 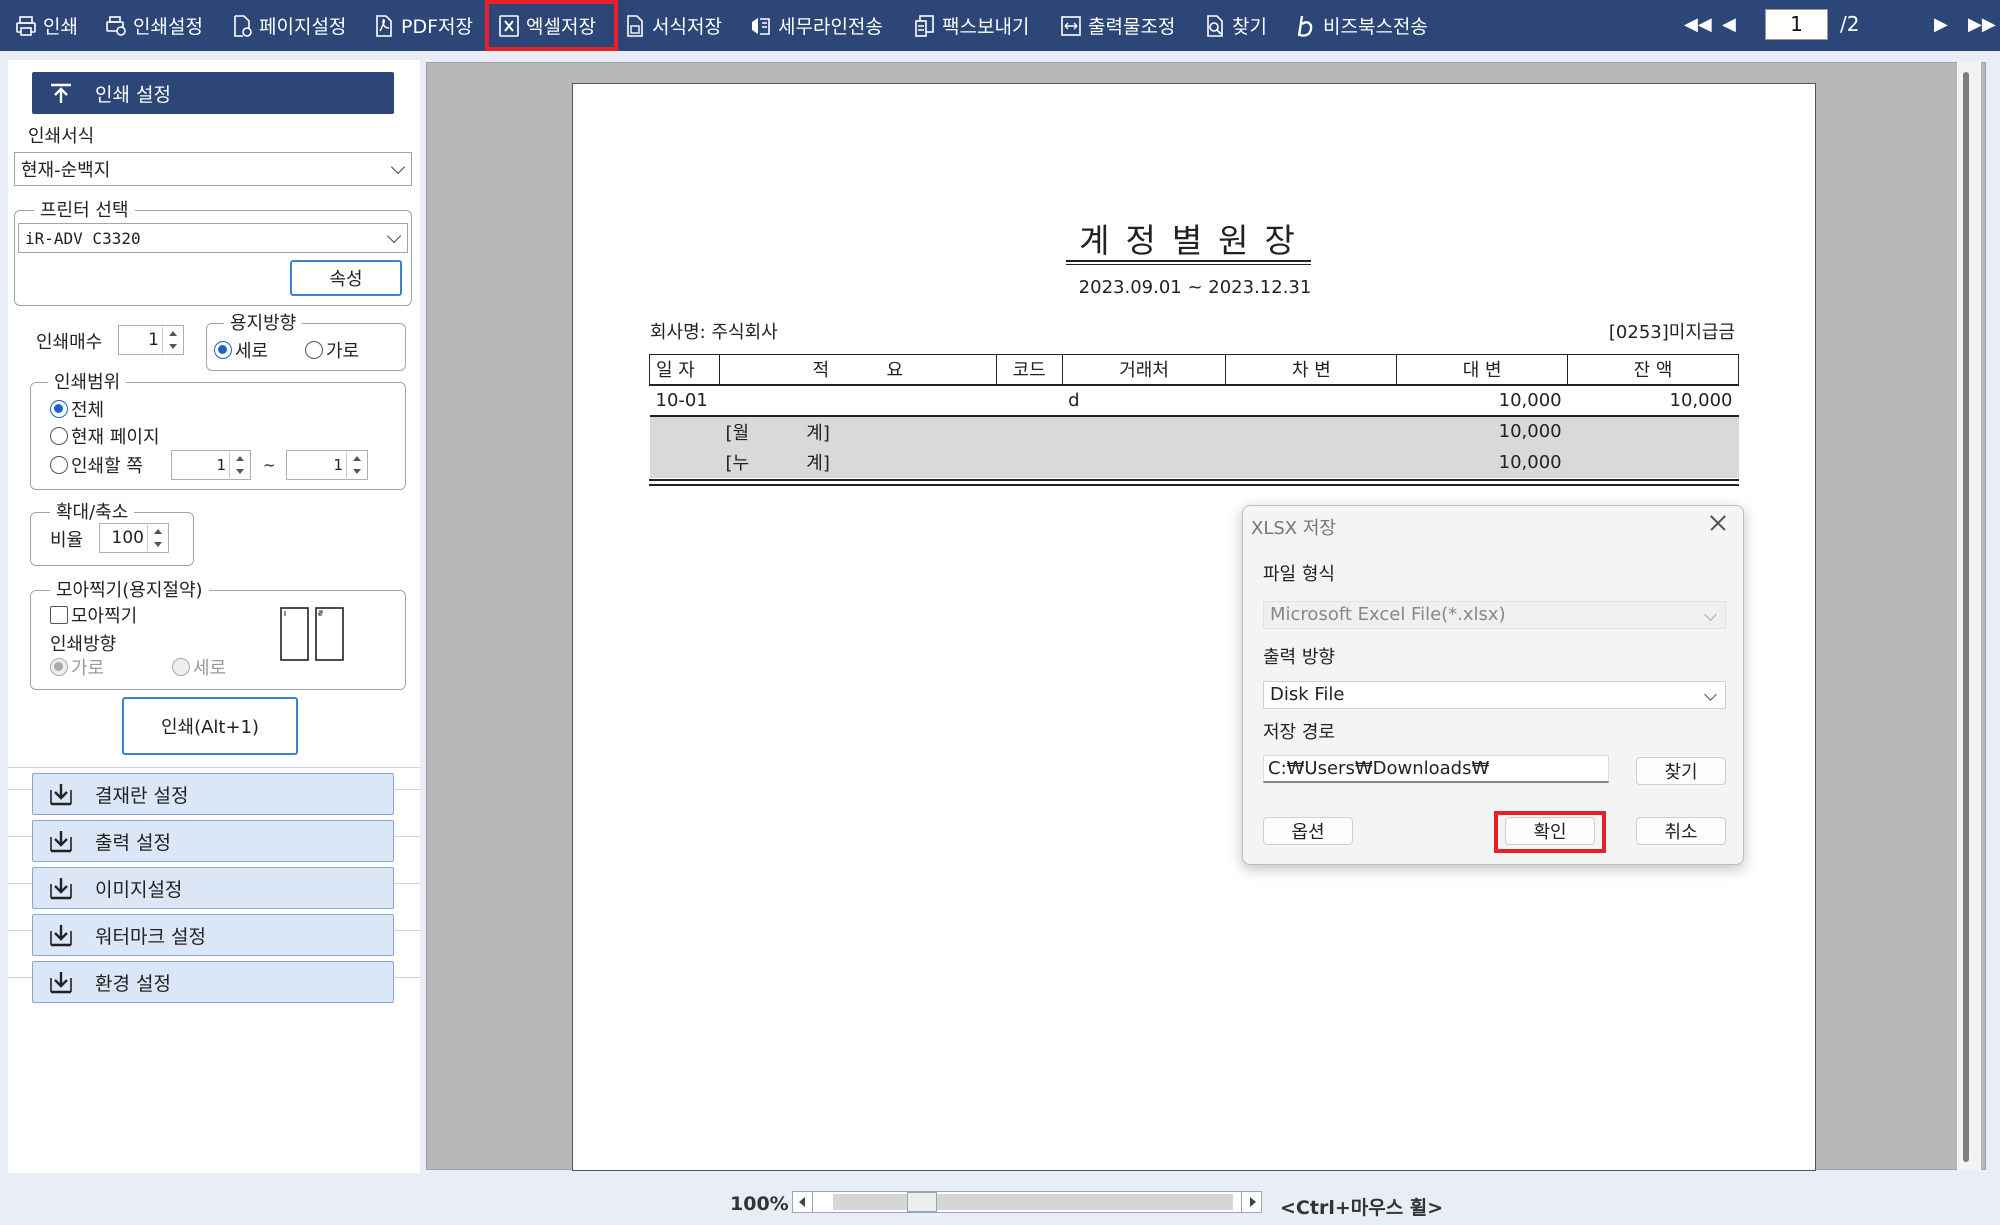 I want to click on toolbar-page-settings-button: 페이지설정, so click(x=288, y=25).